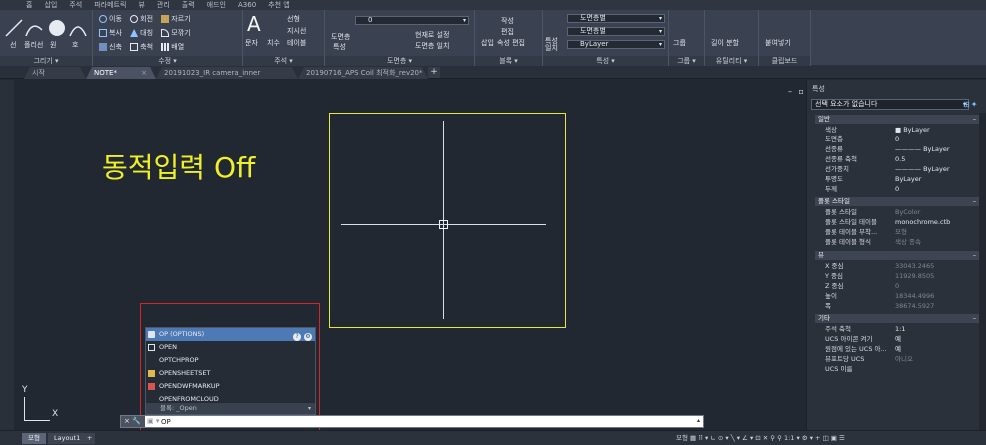 This screenshot has width=986, height=445. I want to click on property-row: 높이 18344.4996, so click(902, 296).